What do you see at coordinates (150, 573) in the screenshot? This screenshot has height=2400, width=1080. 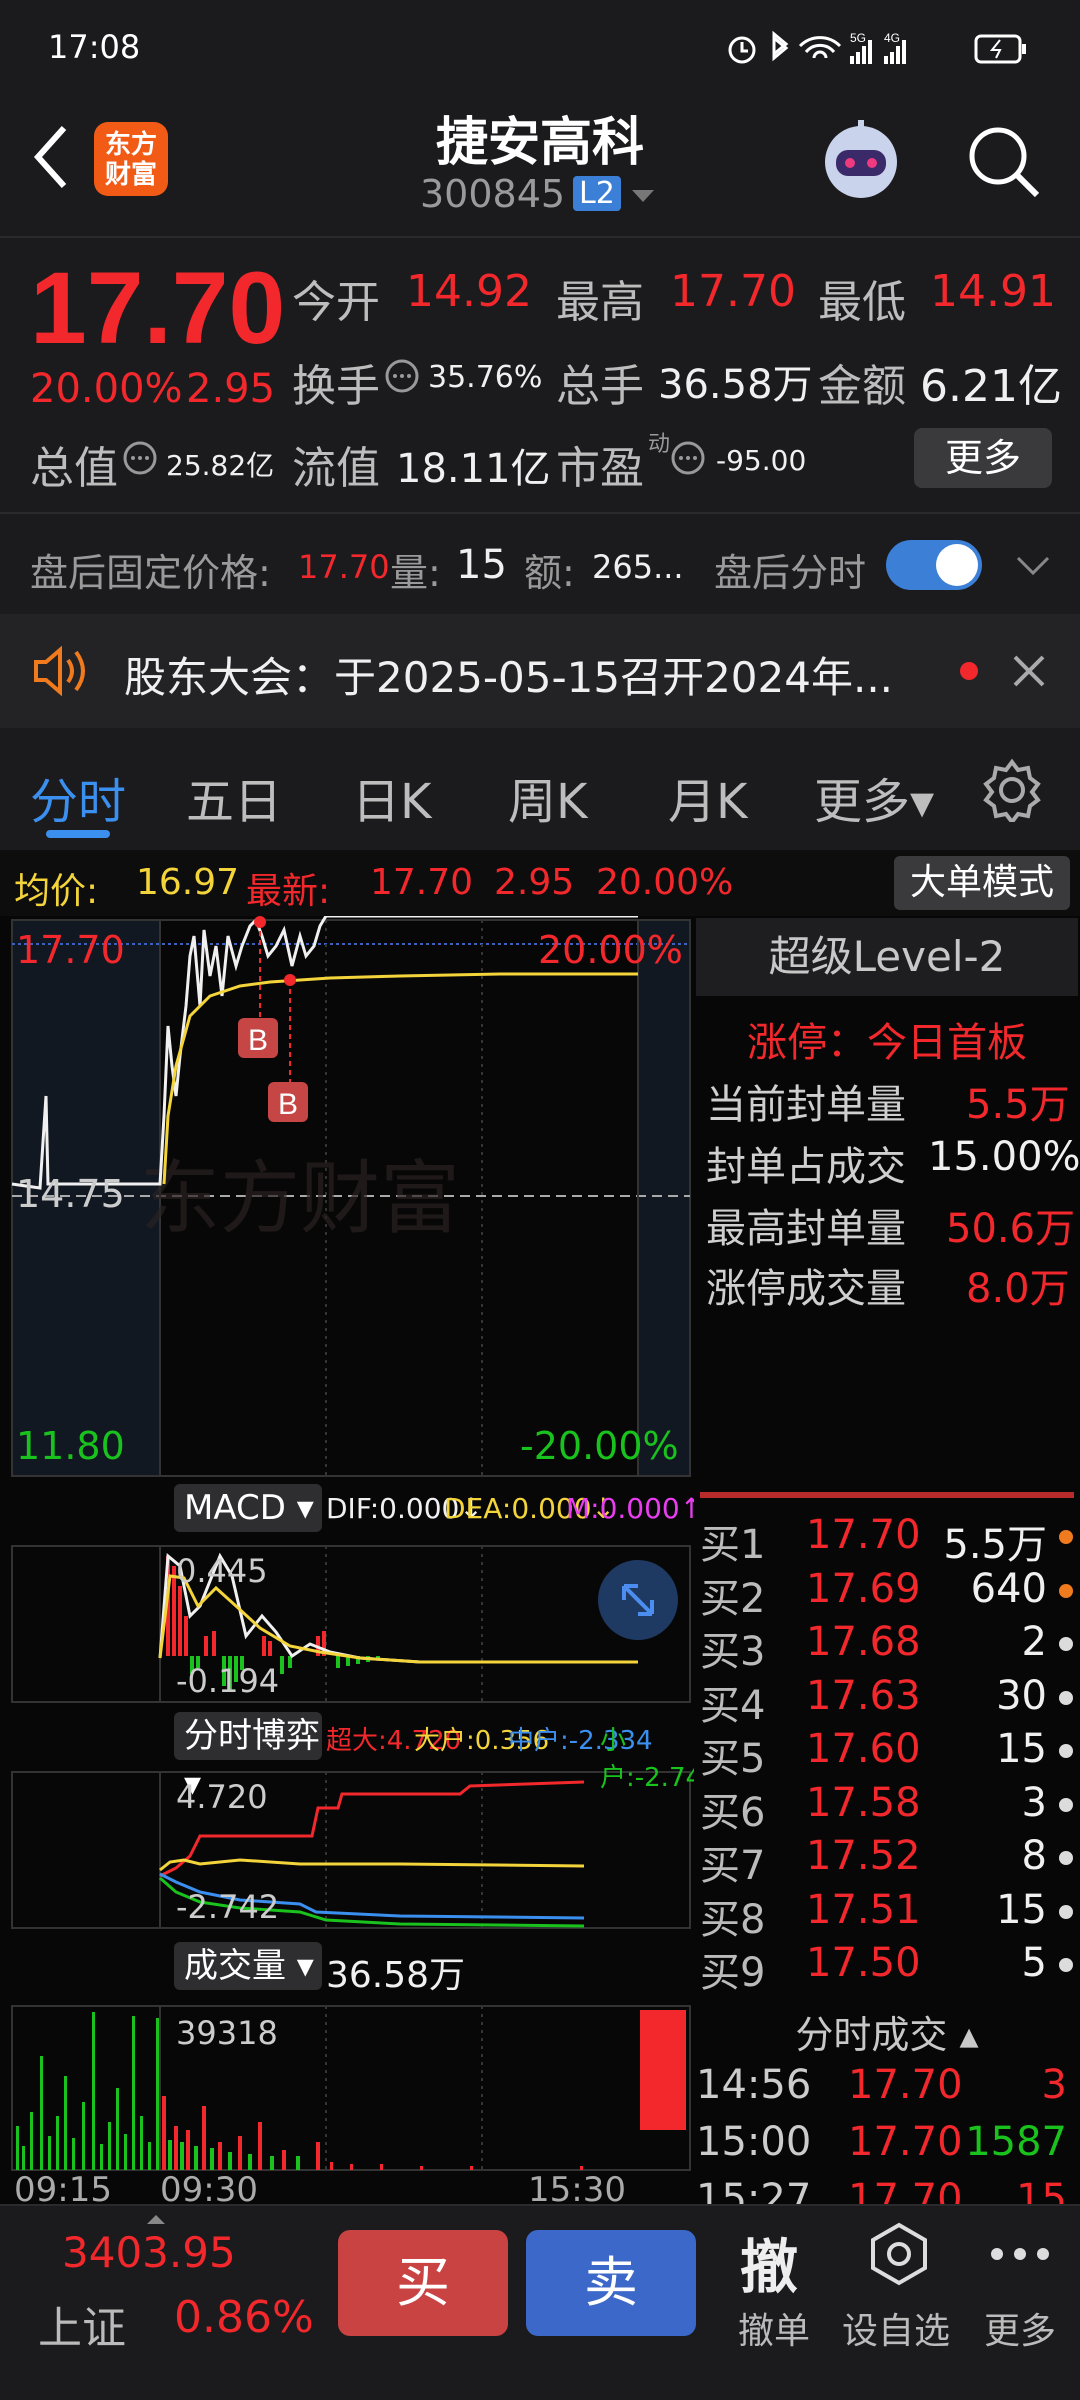 I see `after-hours-label: 盘后固定价格:` at bounding box center [150, 573].